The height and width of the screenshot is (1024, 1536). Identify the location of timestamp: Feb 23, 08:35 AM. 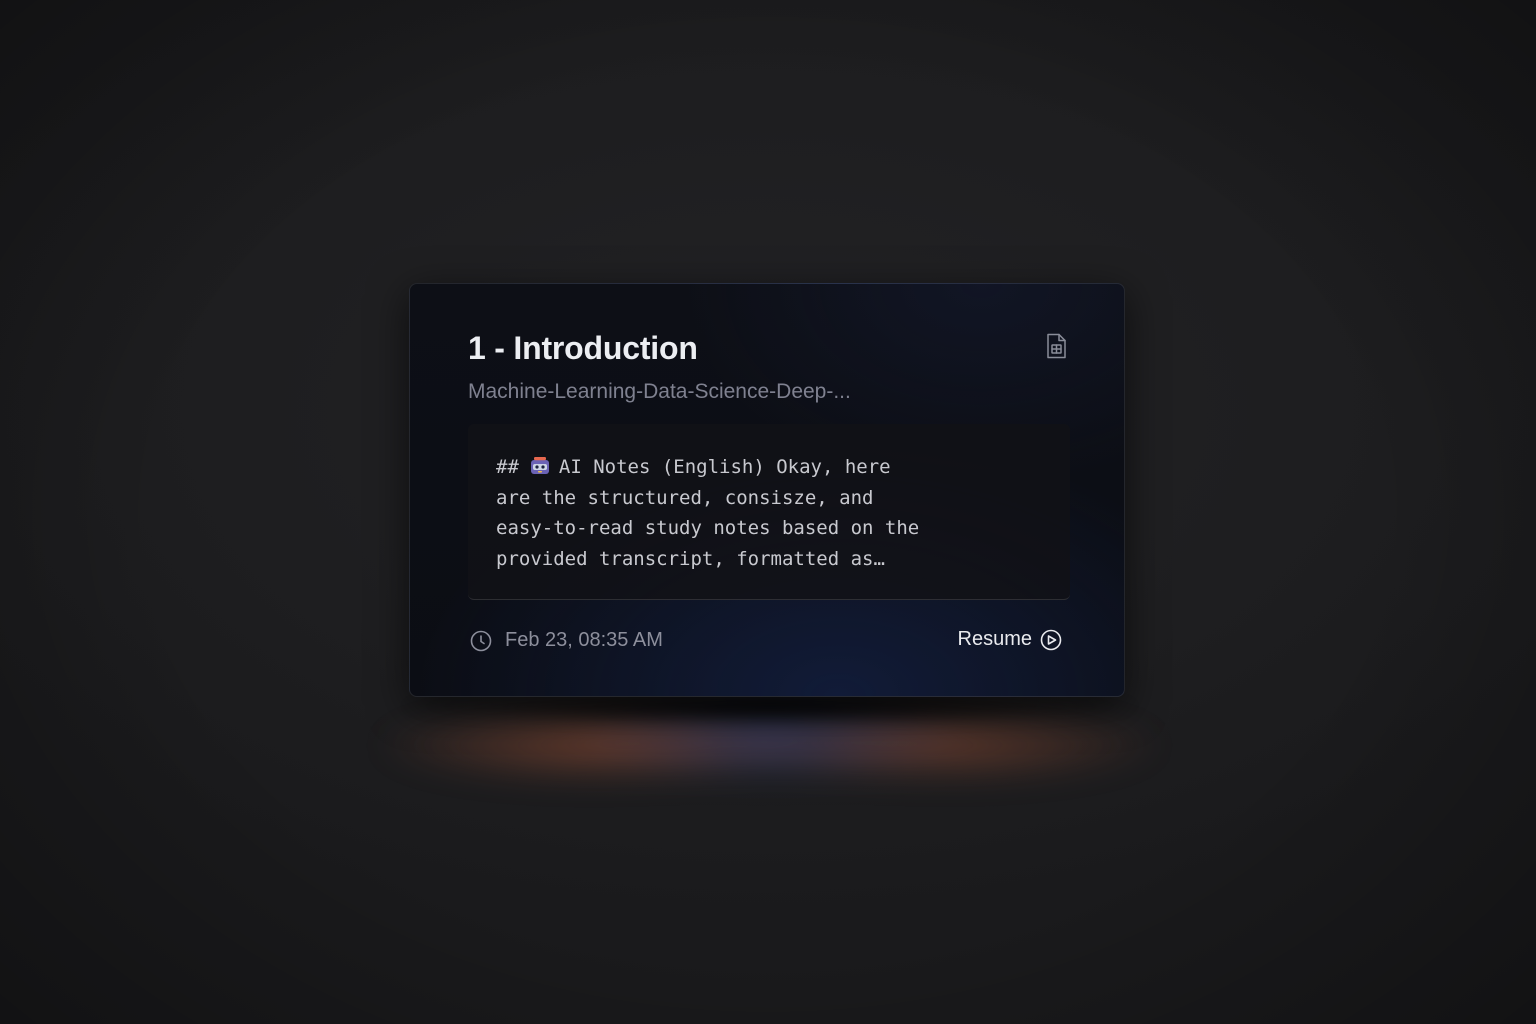
(584, 640).